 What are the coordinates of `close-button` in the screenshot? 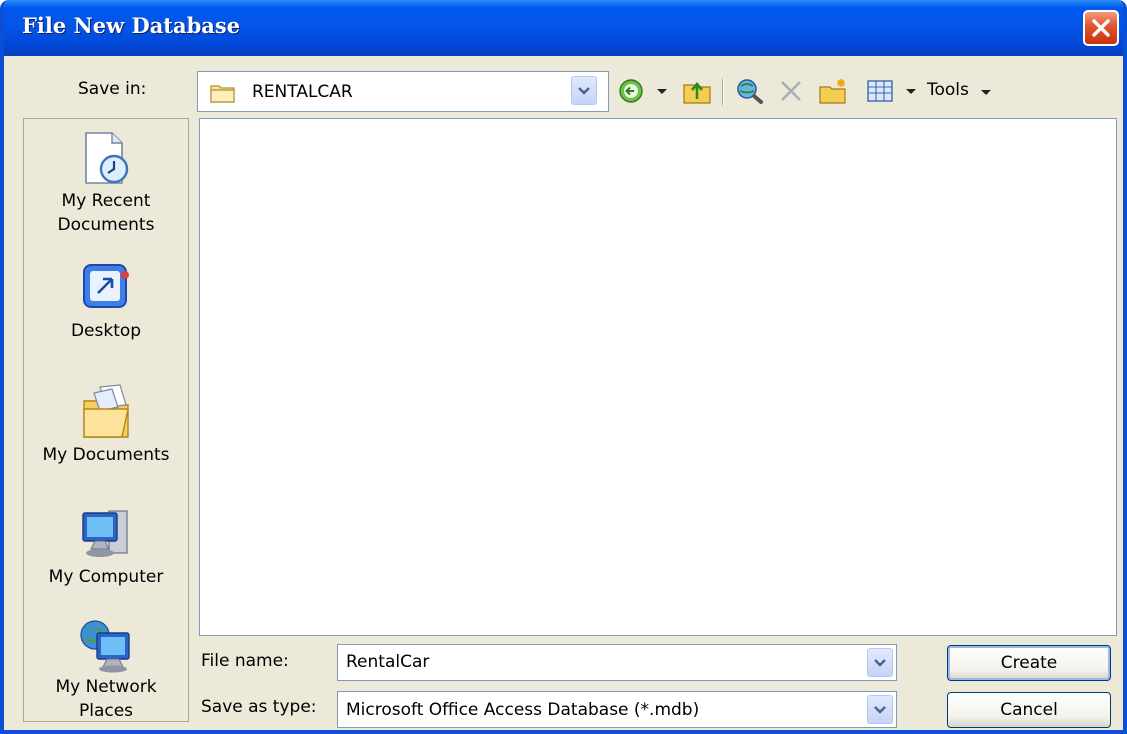 It's located at (1101, 28).